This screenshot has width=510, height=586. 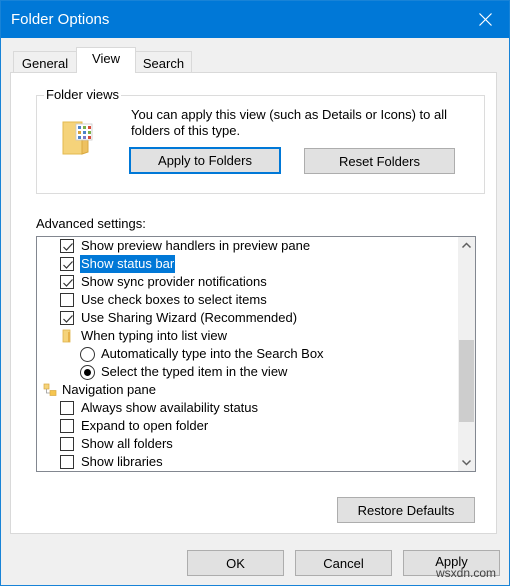 I want to click on list-item: Automatically type into the Search Box, so click(x=247, y=354).